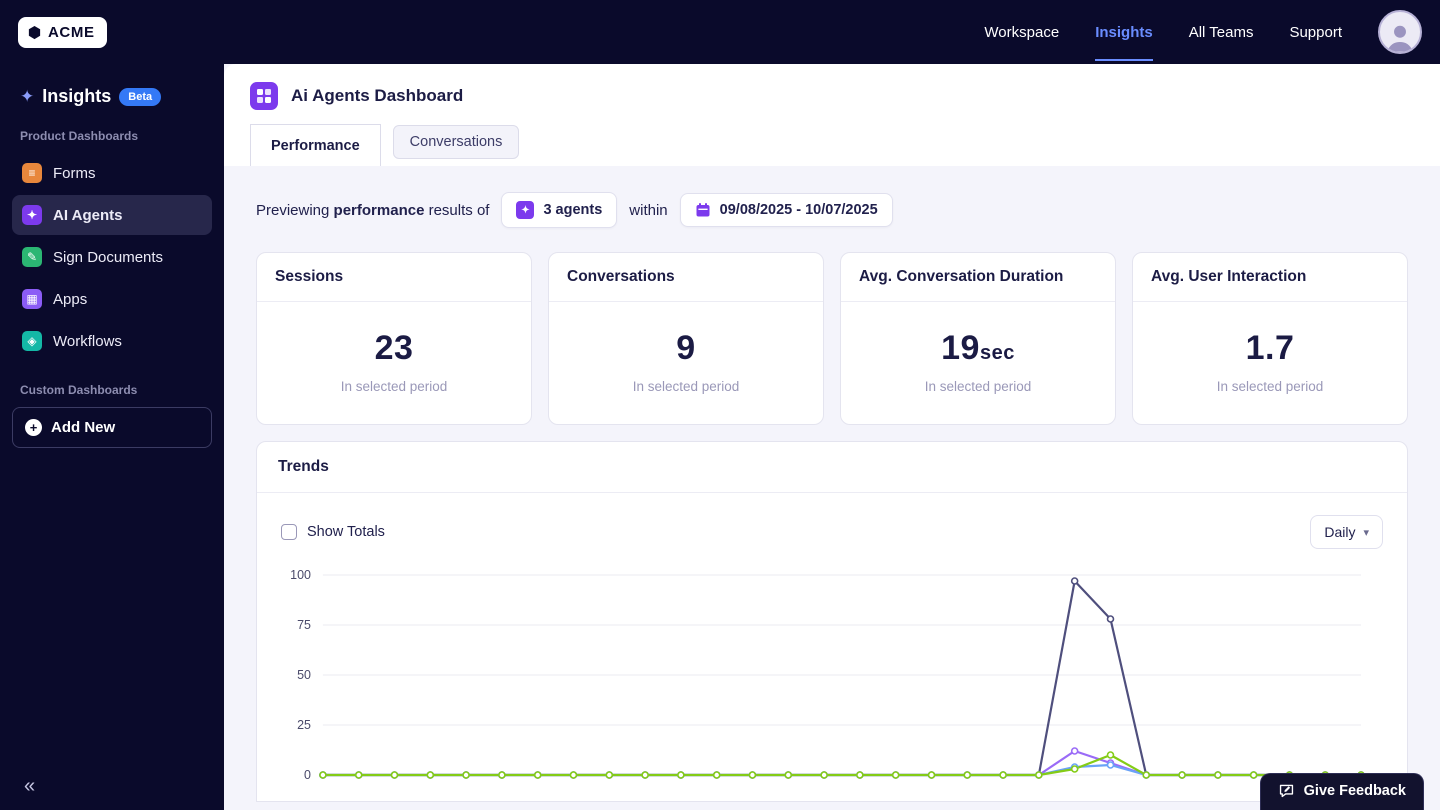  Describe the element at coordinates (29, 786) in the screenshot. I see `collapse-sidebar-icon: «` at that location.